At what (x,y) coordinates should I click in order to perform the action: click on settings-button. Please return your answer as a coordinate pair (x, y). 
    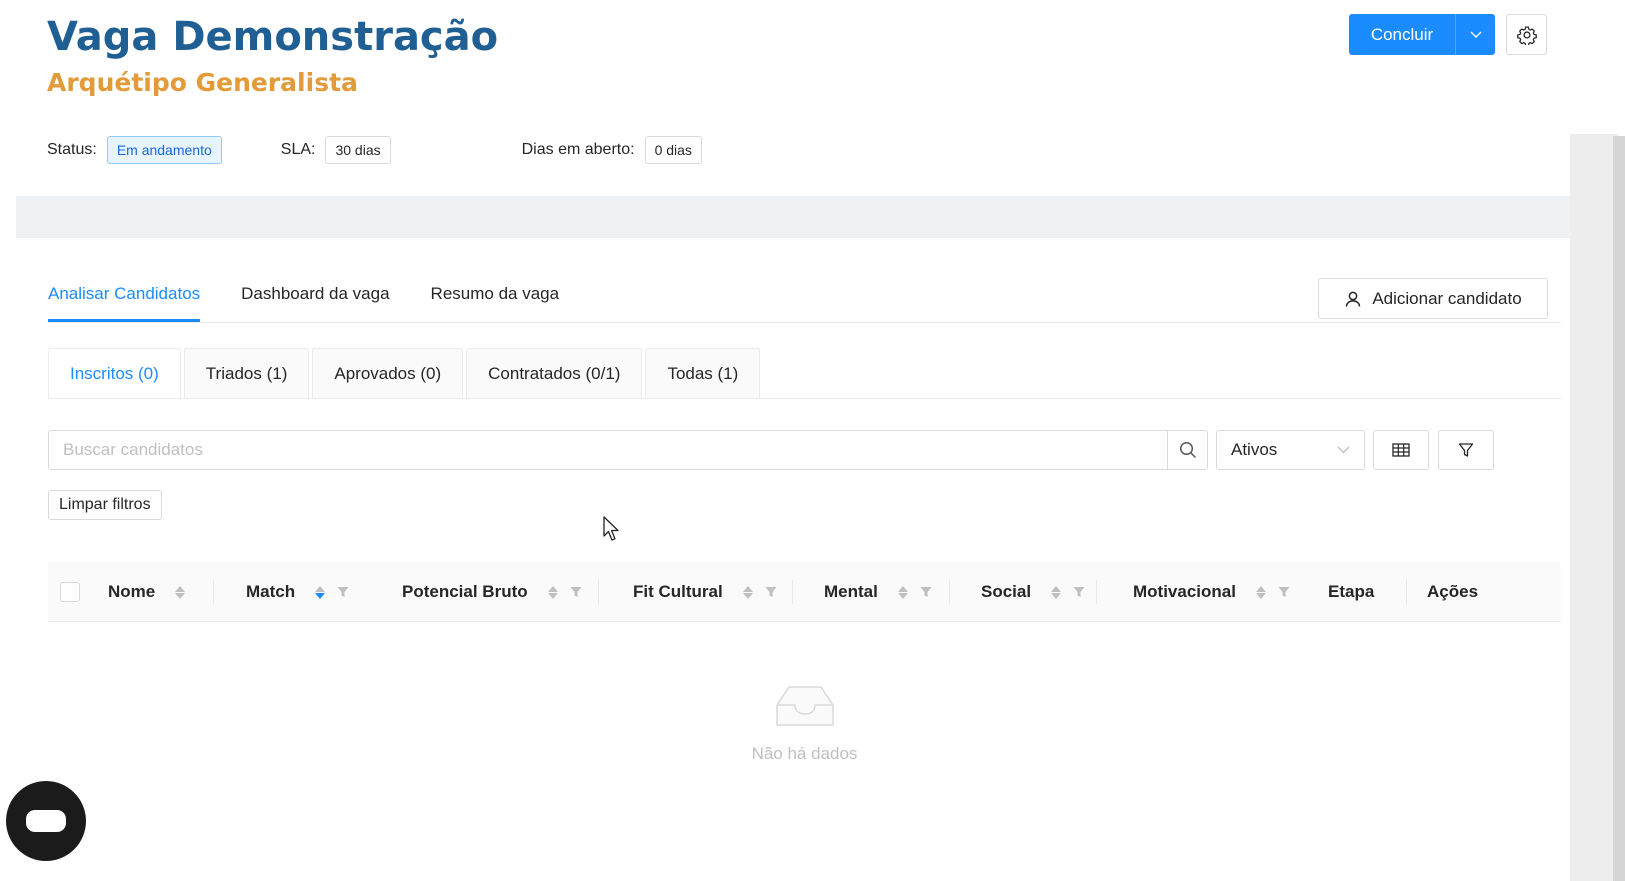
    Looking at the image, I should click on (1526, 34).